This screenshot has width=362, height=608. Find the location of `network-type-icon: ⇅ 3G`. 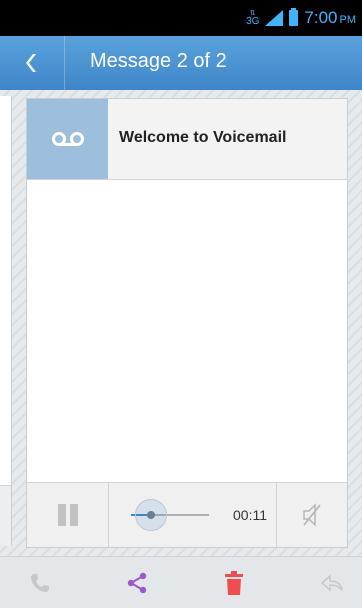

network-type-icon: ⇅ 3G is located at coordinates (253, 18).